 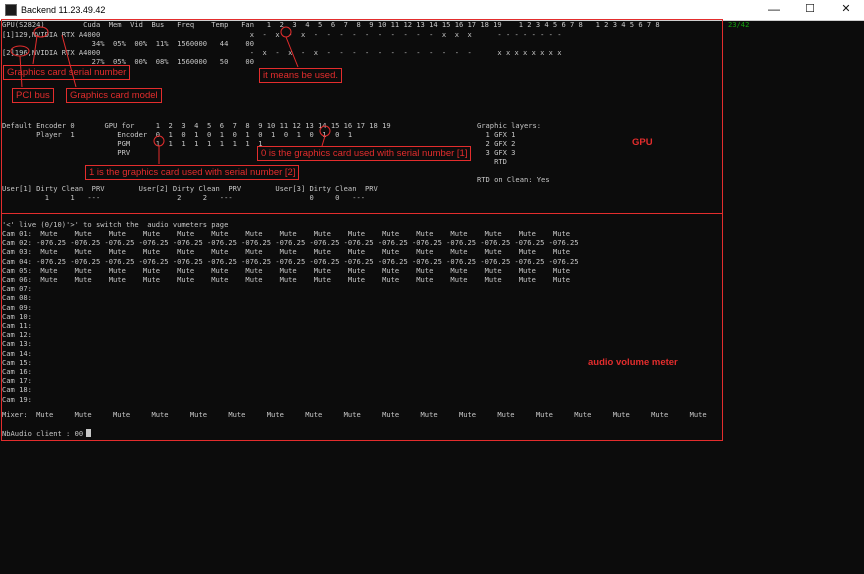 What do you see at coordinates (159, 141) in the screenshot?
I see `pgm-one-ring` at bounding box center [159, 141].